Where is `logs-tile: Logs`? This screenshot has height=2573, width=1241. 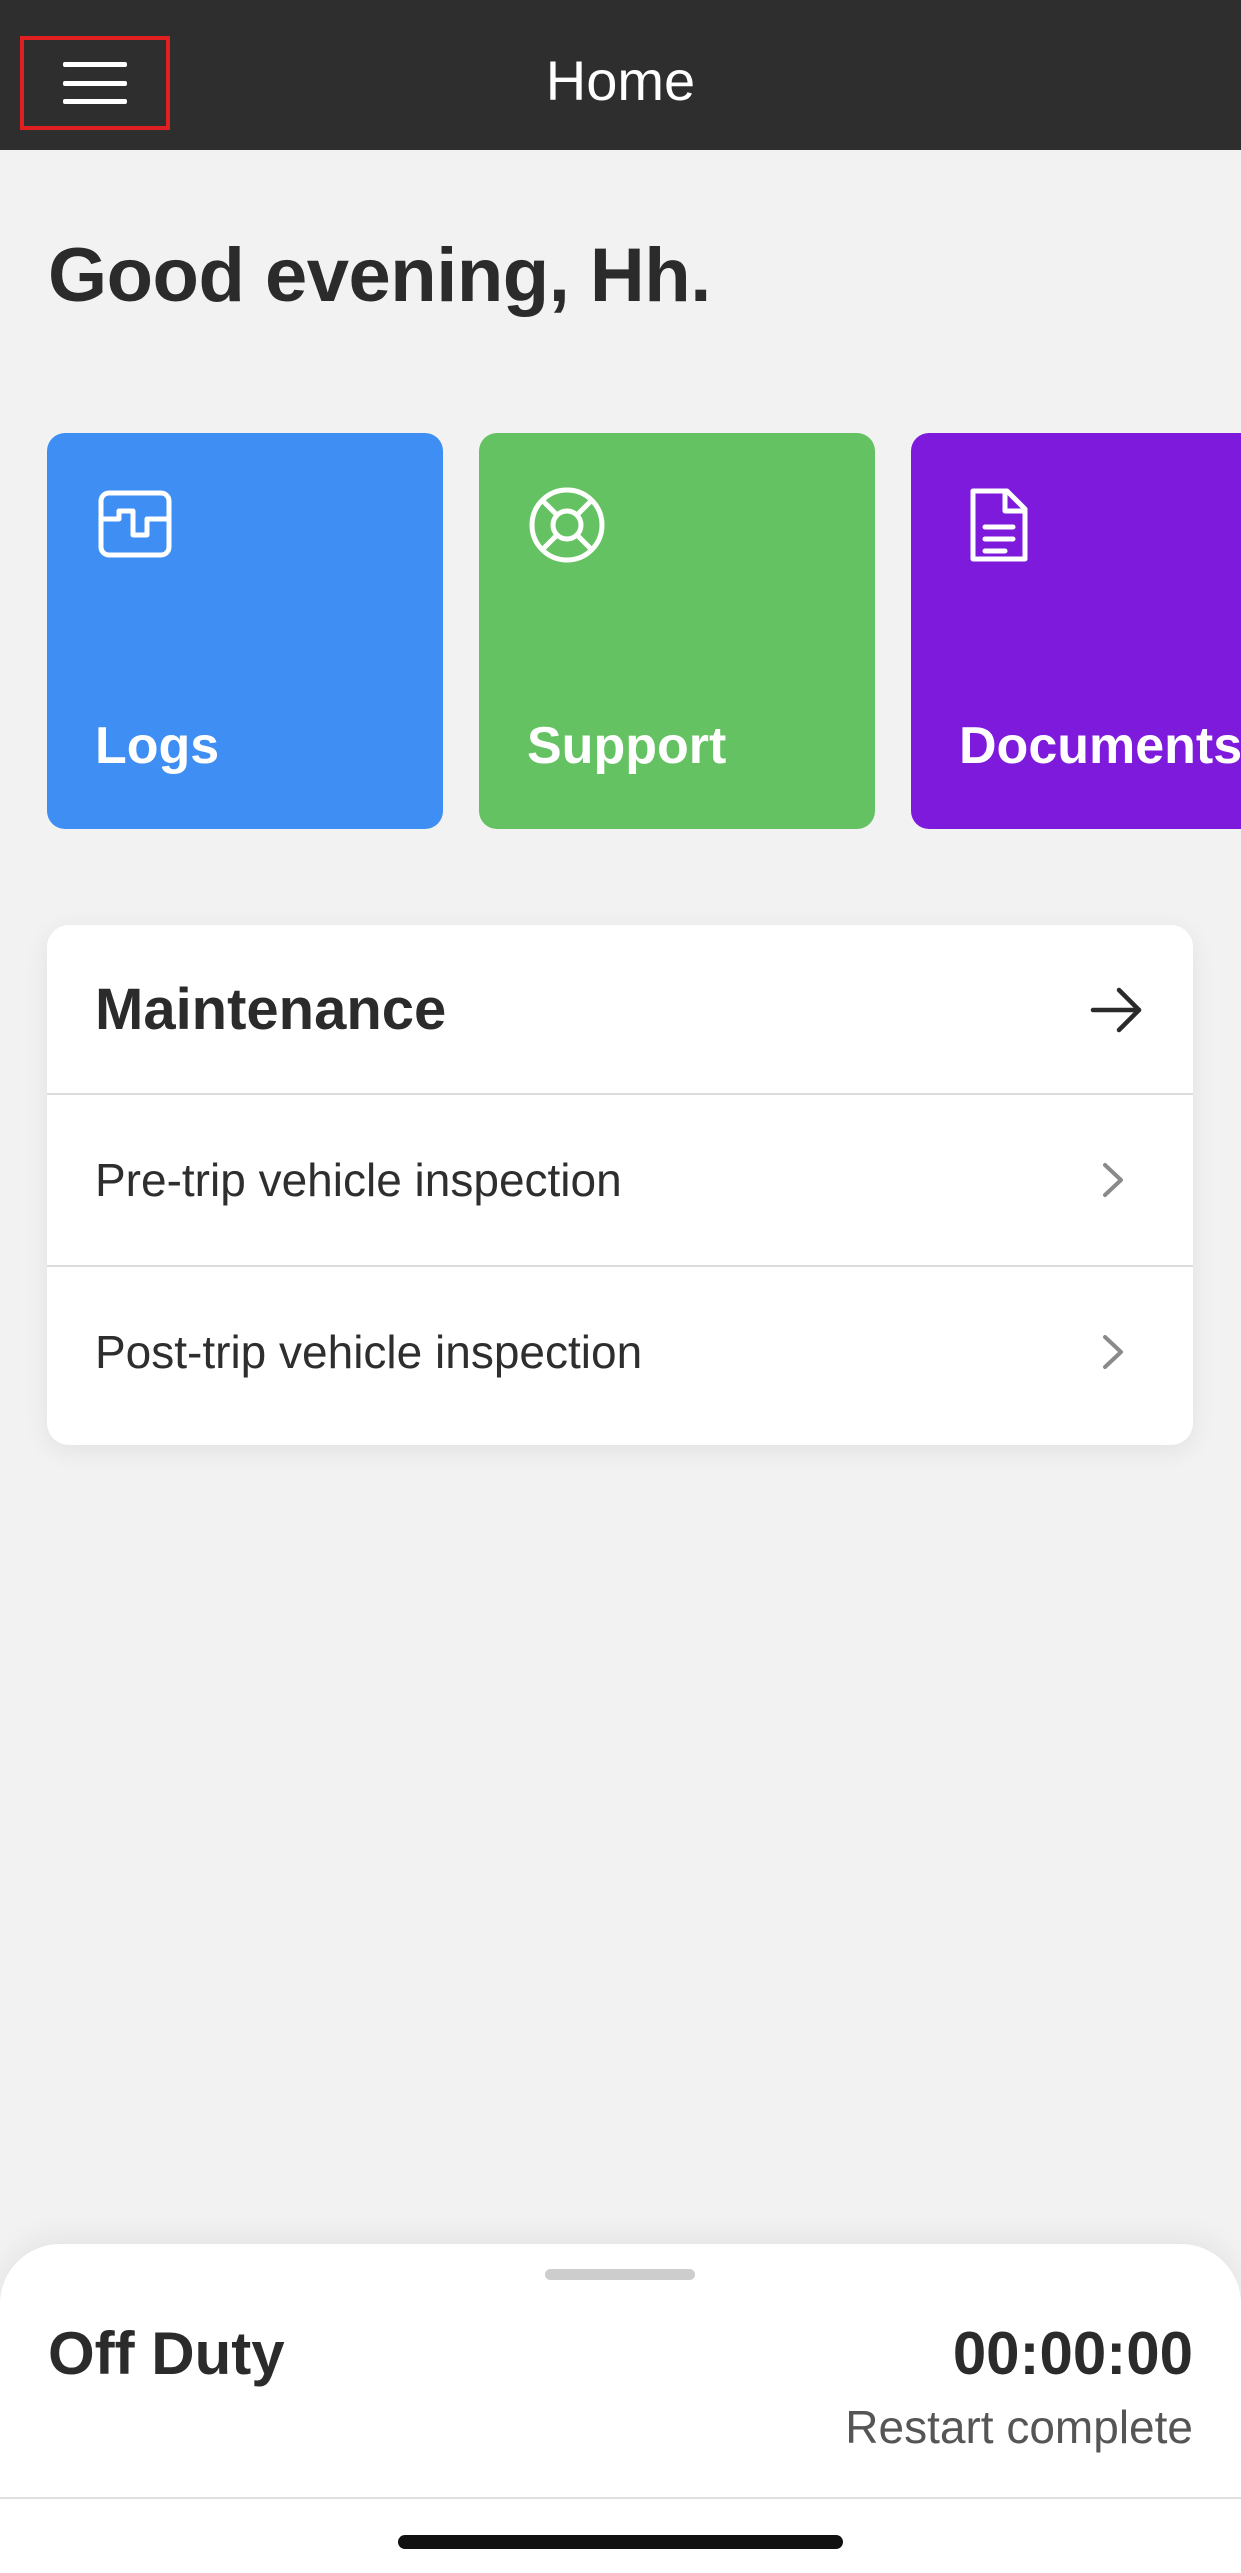
logs-tile: Logs is located at coordinates (245, 631).